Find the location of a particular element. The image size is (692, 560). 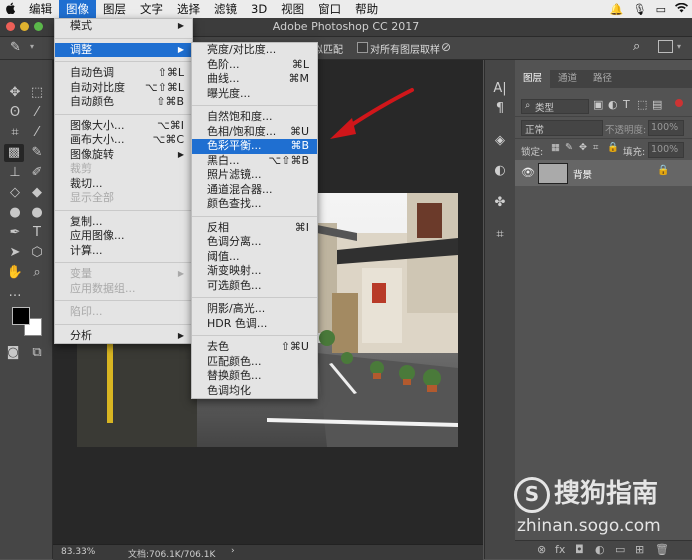

status-chevron-icon: › is located at coordinates (233, 551).